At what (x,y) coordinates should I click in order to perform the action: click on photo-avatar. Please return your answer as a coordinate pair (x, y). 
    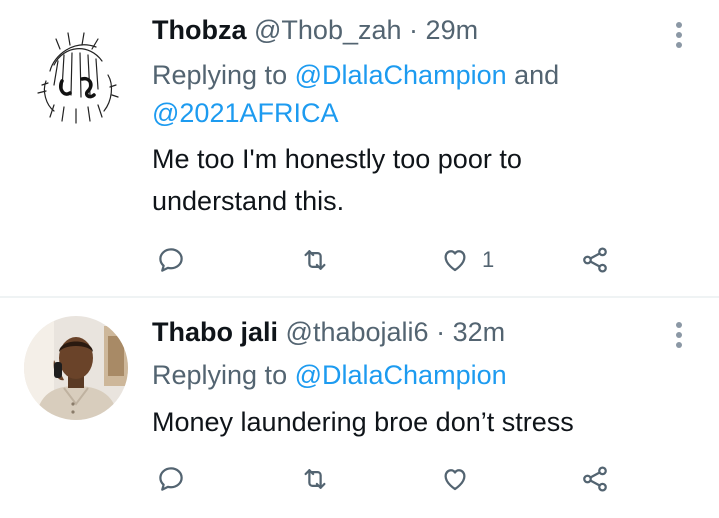
    Looking at the image, I should click on (76, 368).